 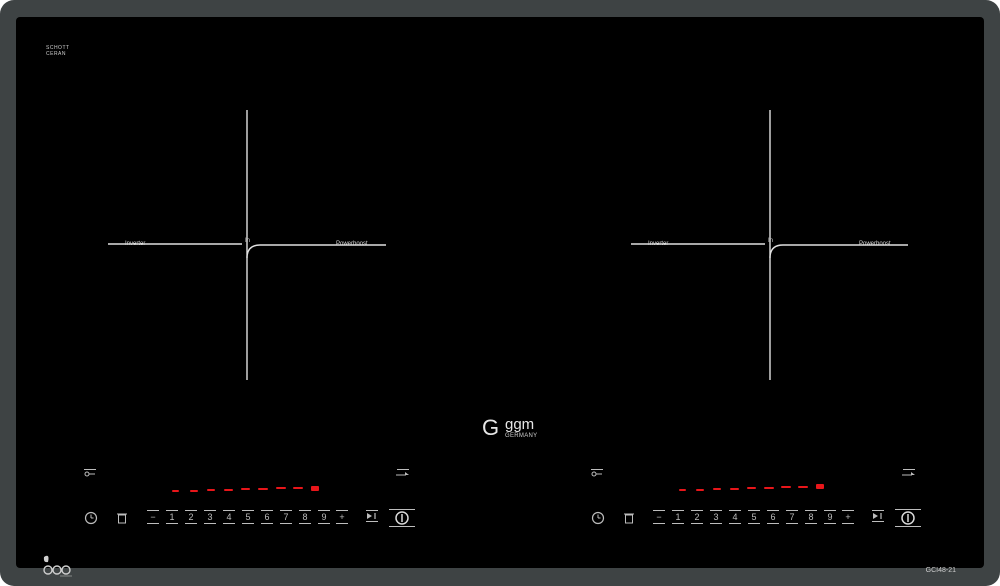 What do you see at coordinates (769, 245) in the screenshot?
I see `zone-marking-cross-right` at bounding box center [769, 245].